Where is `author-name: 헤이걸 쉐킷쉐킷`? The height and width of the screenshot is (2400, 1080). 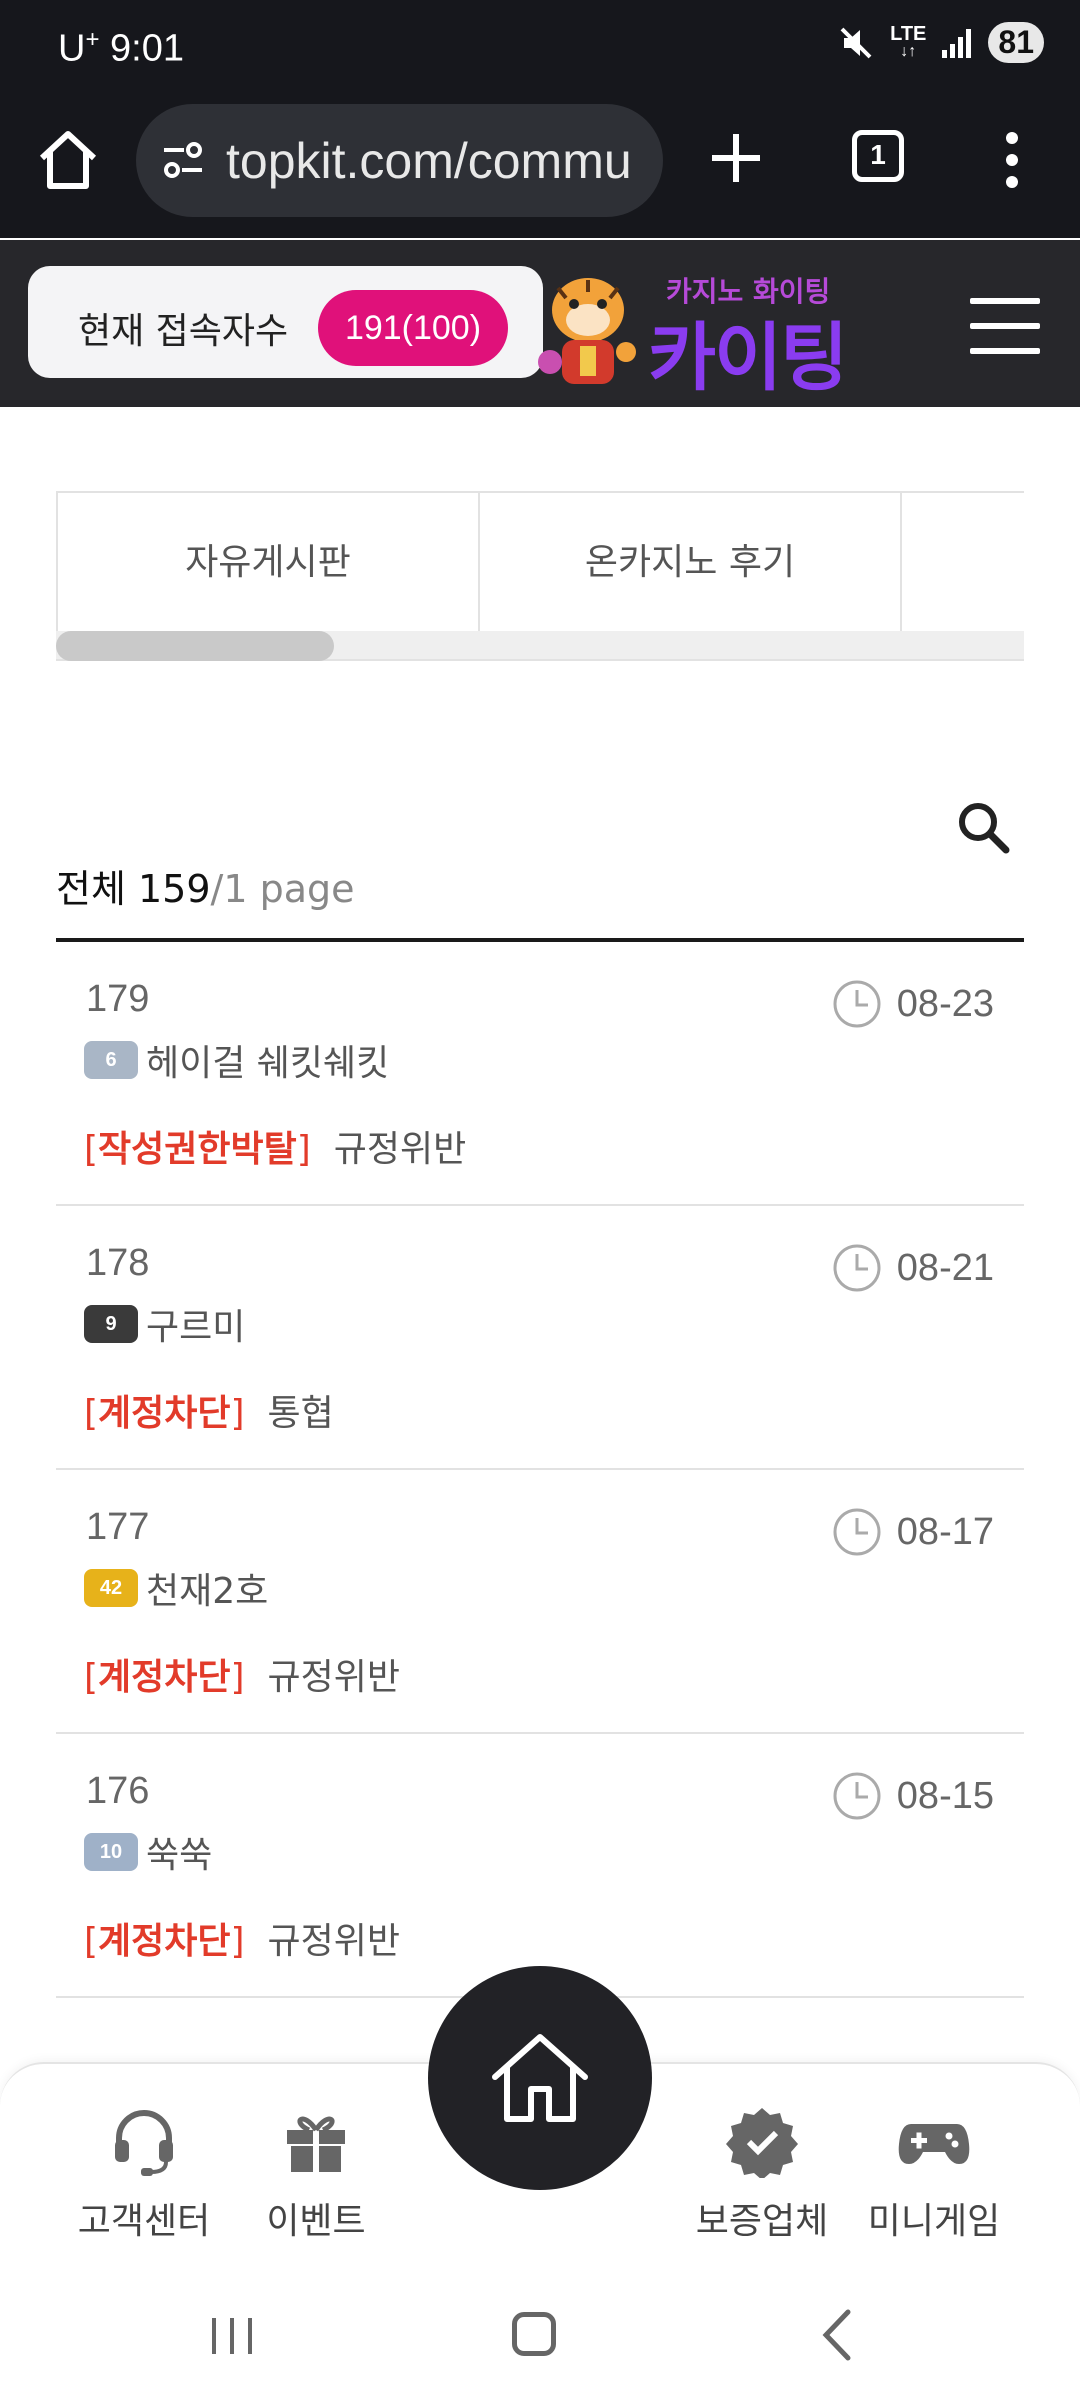
author-name: 헤이걸 쉐킷쉐킷 is located at coordinates (267, 1060).